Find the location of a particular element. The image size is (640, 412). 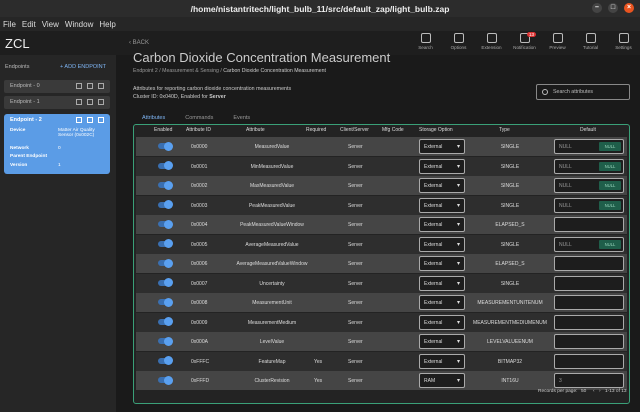

gear-icon is located at coordinates (623, 38).